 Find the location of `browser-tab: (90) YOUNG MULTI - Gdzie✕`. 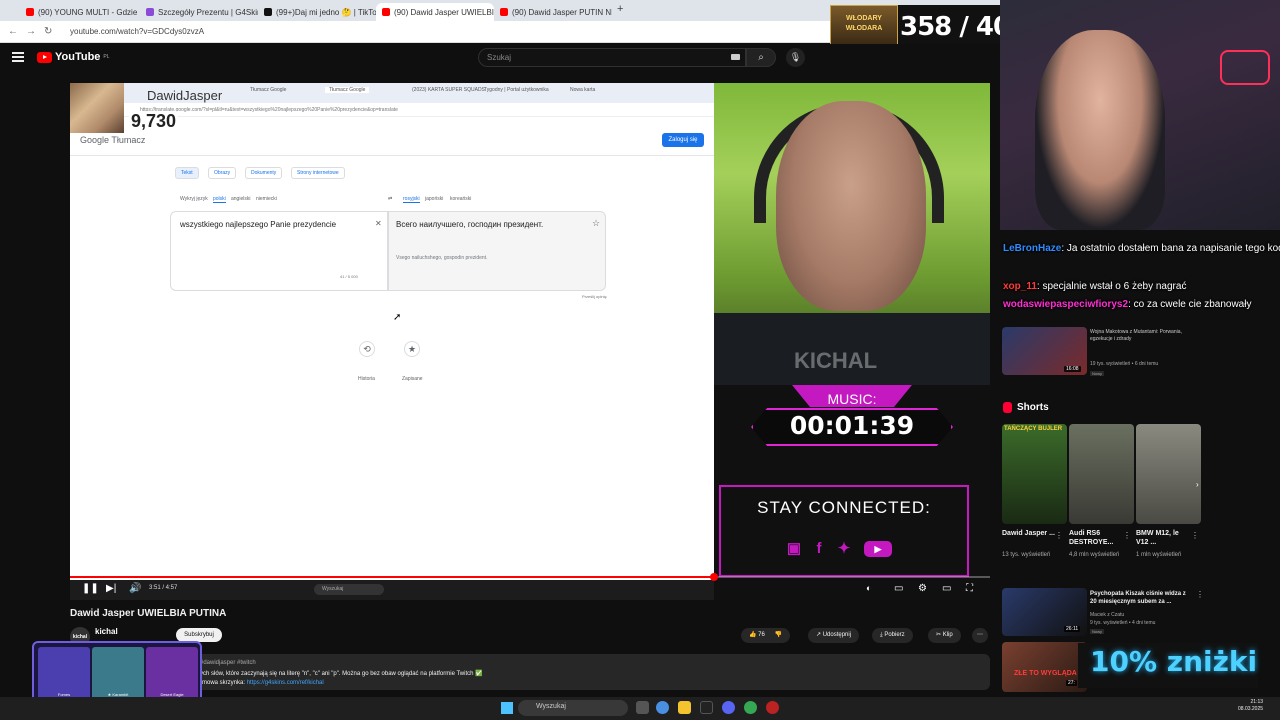

browser-tab: (90) YOUNG MULTI - Gdzie✕ is located at coordinates (79, 12).